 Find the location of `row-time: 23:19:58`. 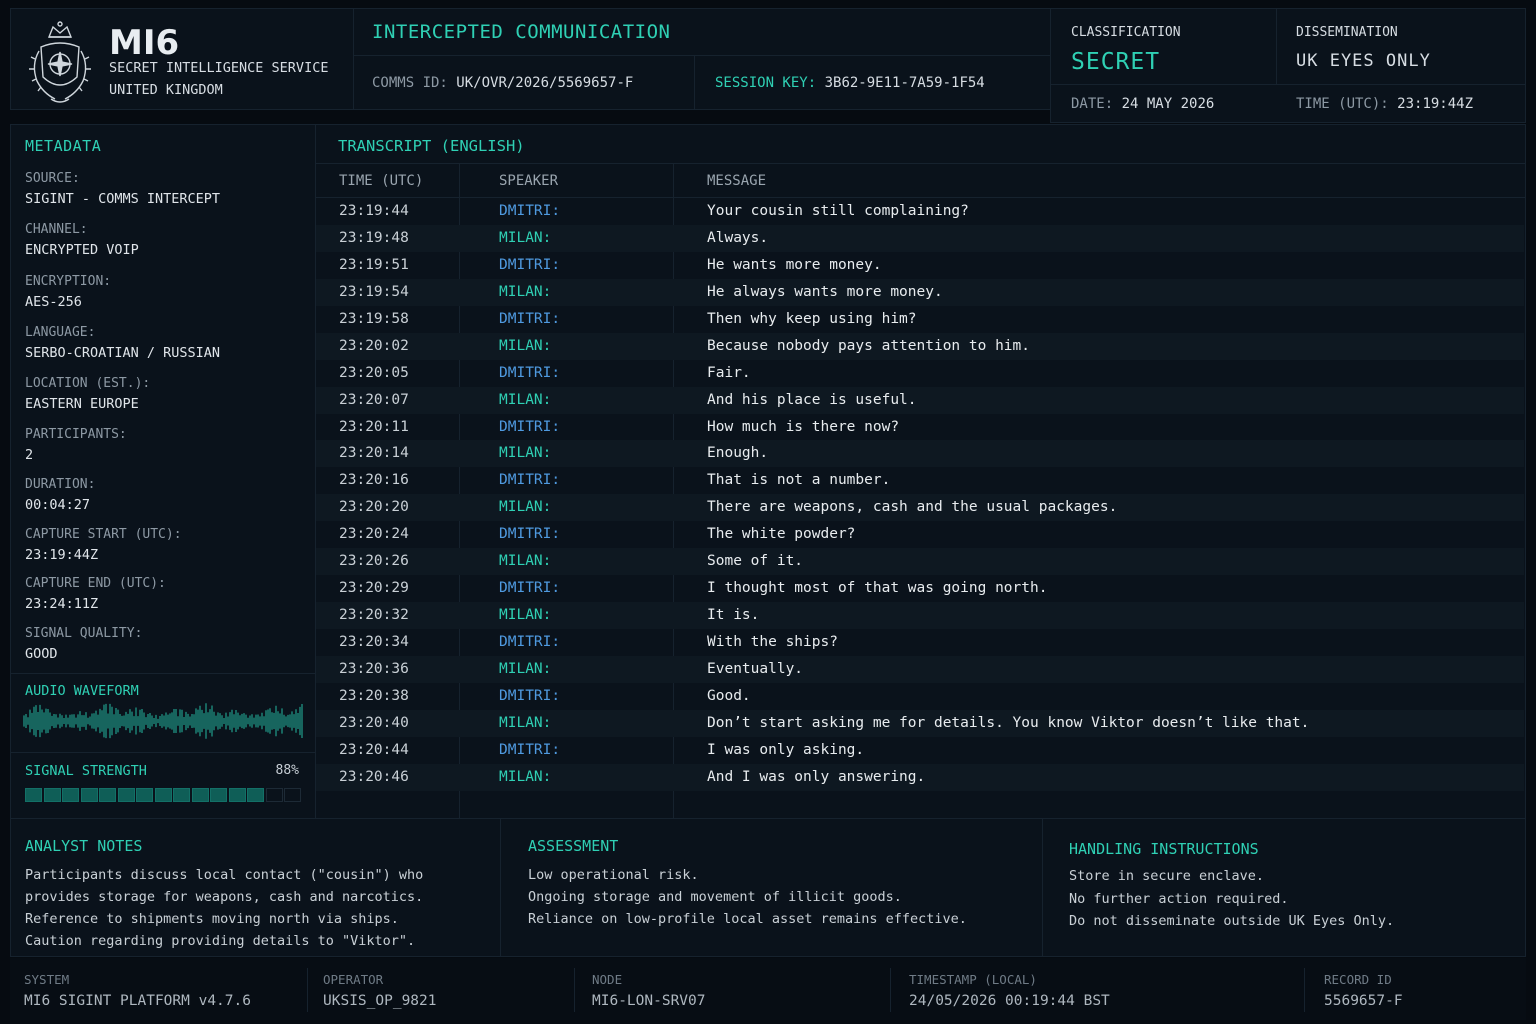

row-time: 23:19:58 is located at coordinates (374, 318).